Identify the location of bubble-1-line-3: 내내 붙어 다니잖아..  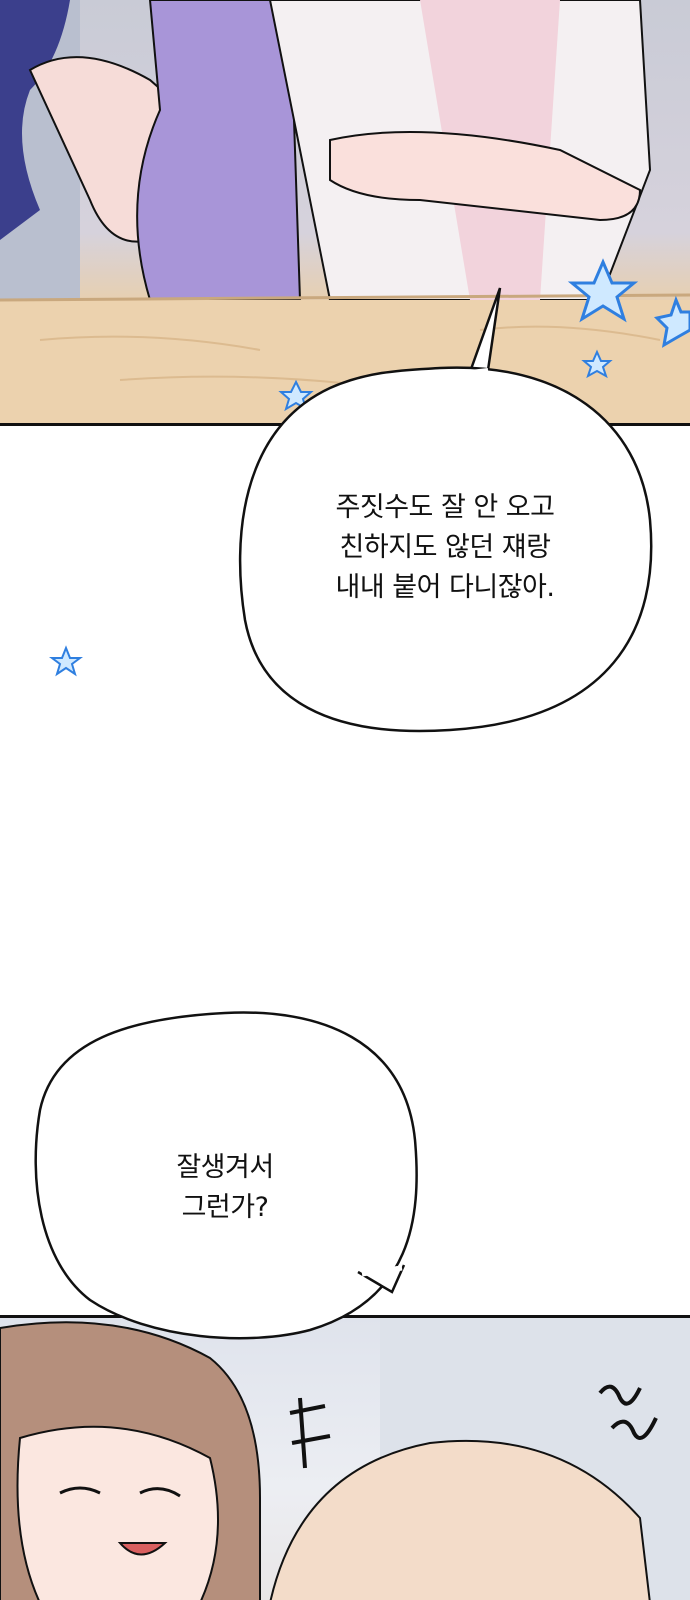
(445, 587).